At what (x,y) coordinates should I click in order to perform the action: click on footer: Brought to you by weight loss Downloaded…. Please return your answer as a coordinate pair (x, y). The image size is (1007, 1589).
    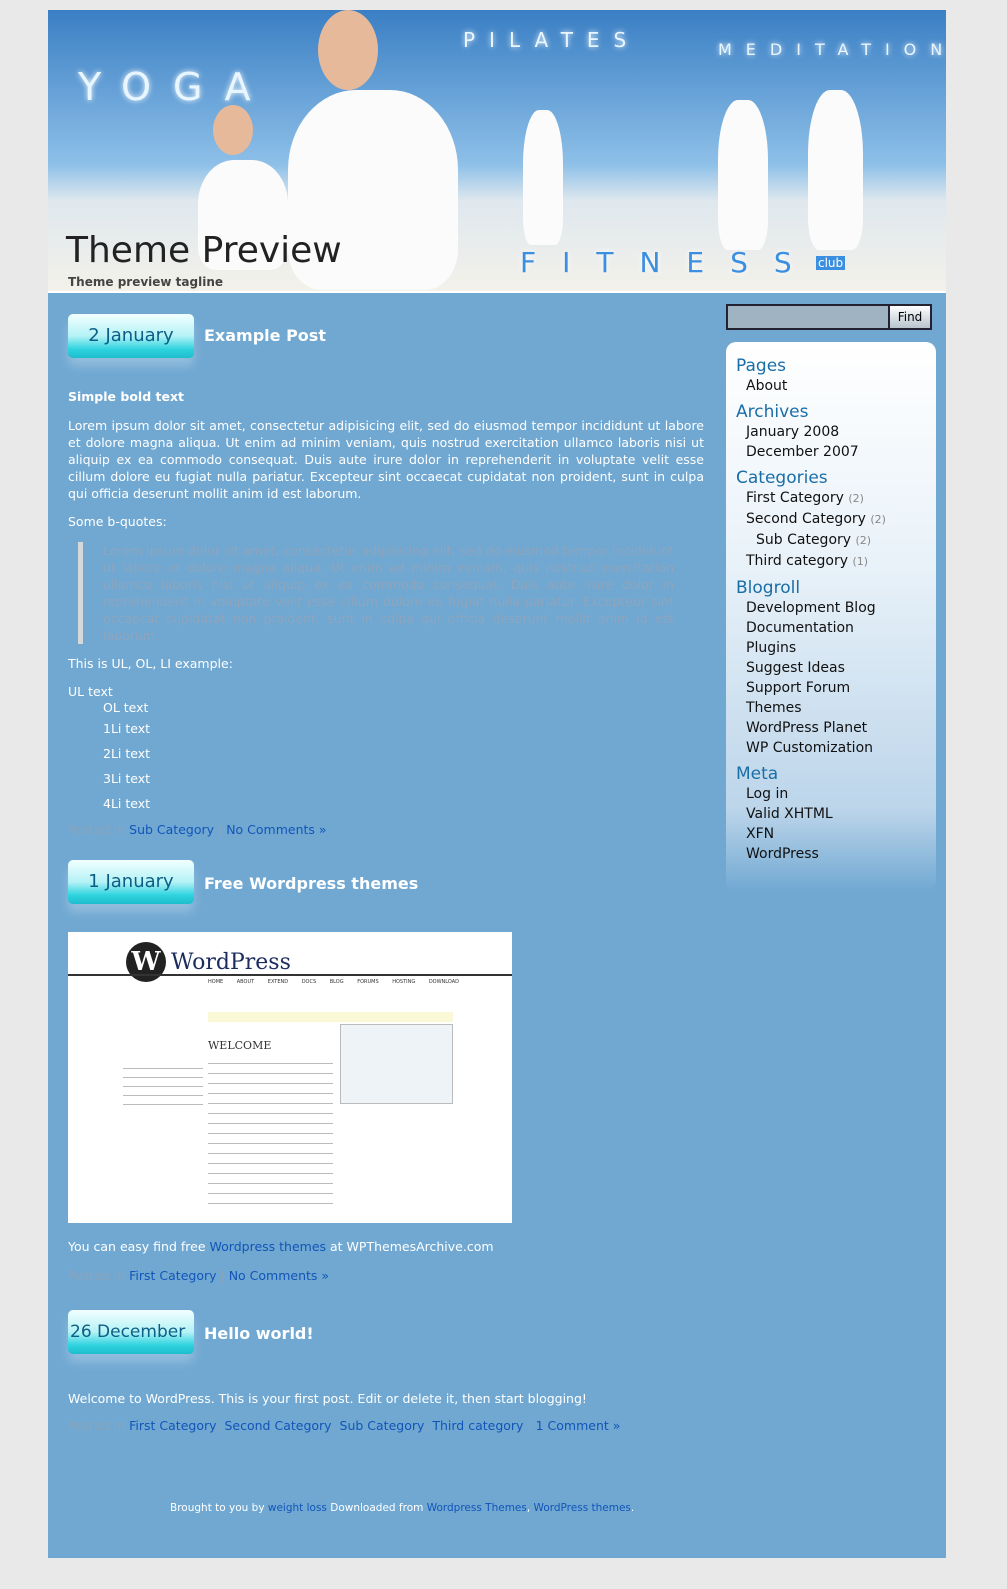
    Looking at the image, I should click on (402, 1508).